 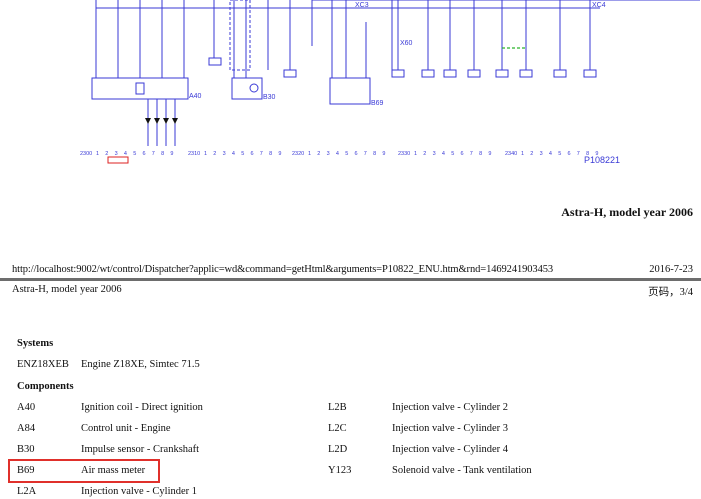 What do you see at coordinates (338, 449) in the screenshot?
I see `component-code: L2D` at bounding box center [338, 449].